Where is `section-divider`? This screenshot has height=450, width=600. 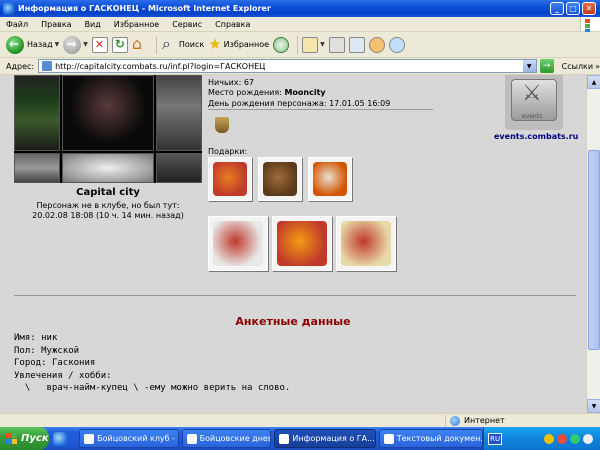
section-divider is located at coordinates (295, 295).